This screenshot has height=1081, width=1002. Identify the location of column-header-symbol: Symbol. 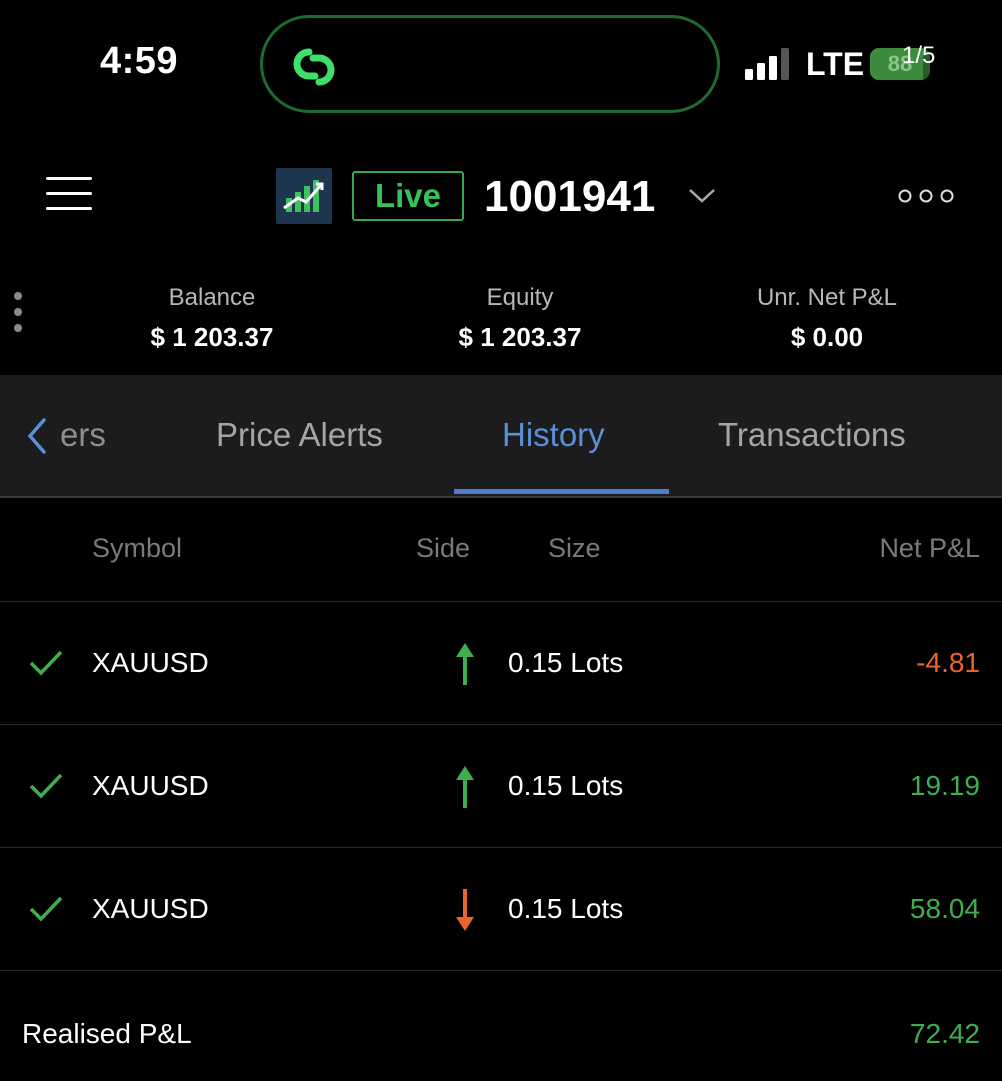
(137, 548).